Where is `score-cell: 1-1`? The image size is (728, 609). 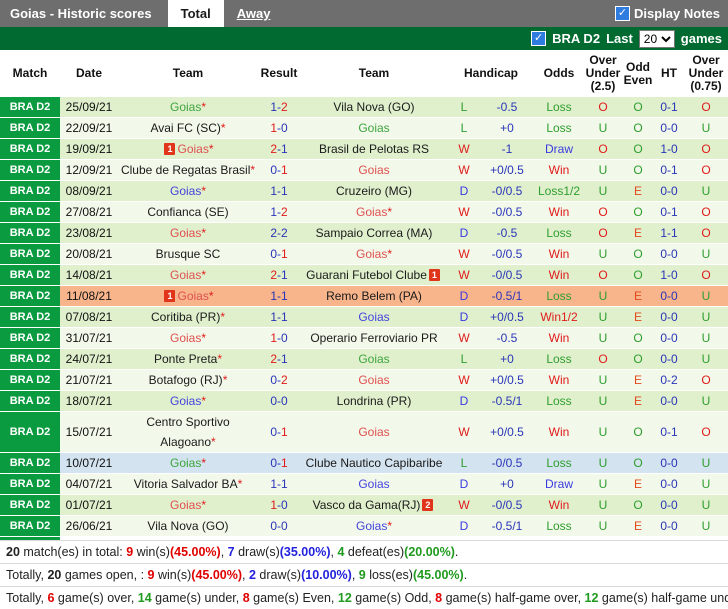 score-cell: 1-1 is located at coordinates (279, 296).